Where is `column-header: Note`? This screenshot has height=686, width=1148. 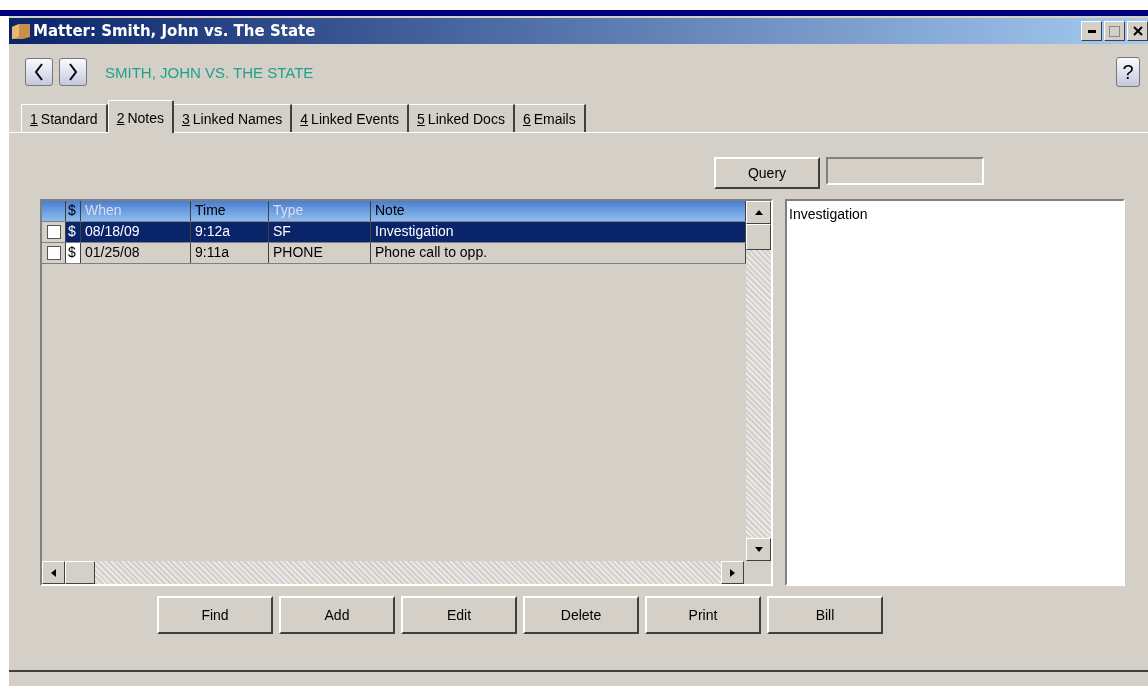
column-header: Note is located at coordinates (558, 211).